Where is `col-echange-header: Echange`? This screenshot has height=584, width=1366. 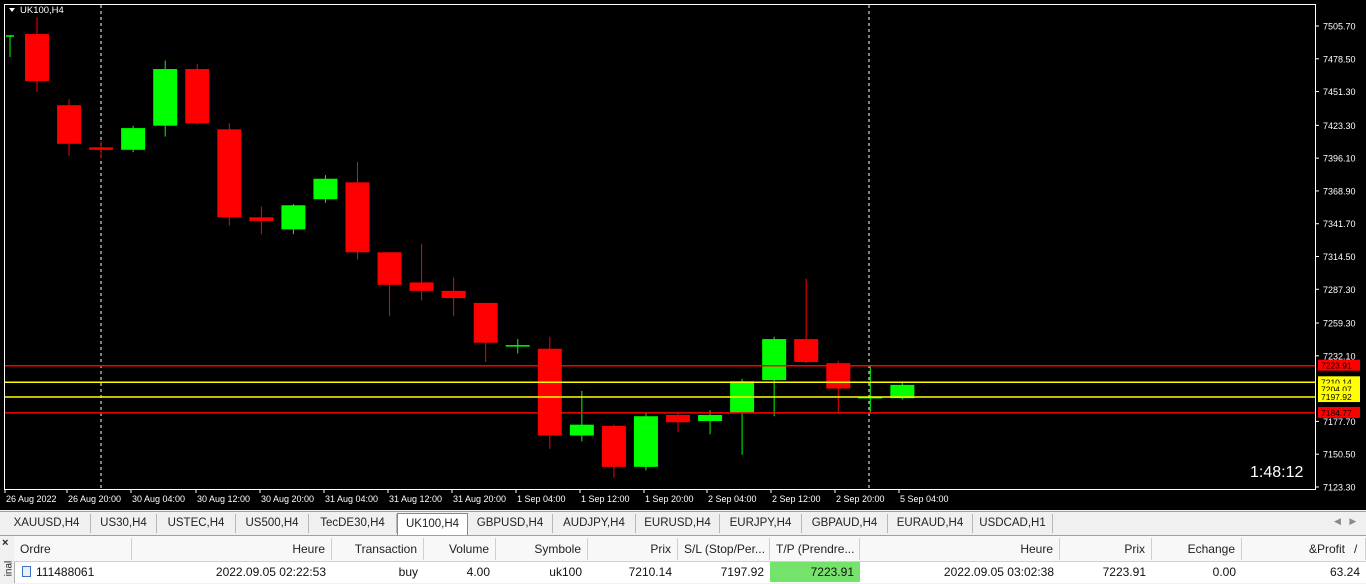 col-echange-header: Echange is located at coordinates (1197, 549).